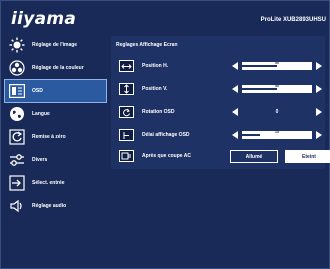 This screenshot has height=269, width=330. I want to click on sidebar-item-picture-adjust: Réglage de l'image, so click(55, 45).